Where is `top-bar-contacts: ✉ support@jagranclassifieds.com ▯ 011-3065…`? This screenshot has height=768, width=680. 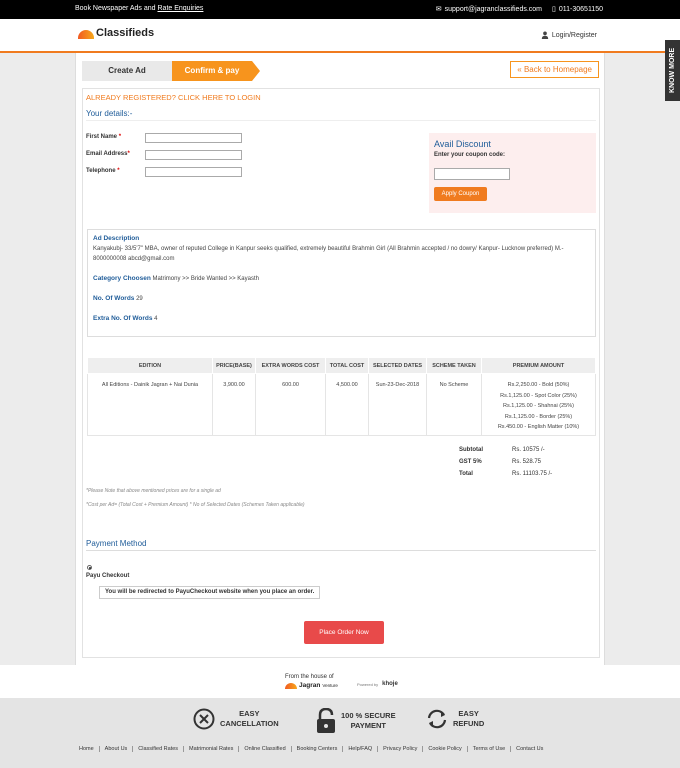 top-bar-contacts: ✉ support@jagranclassifieds.com ▯ 011-3065… is located at coordinates (519, 9).